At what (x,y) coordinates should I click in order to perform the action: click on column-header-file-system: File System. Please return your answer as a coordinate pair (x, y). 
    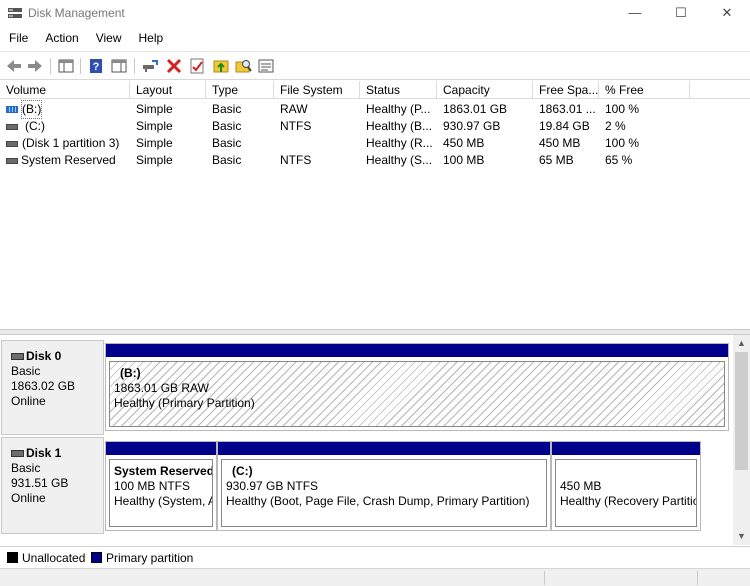
    Looking at the image, I should click on (317, 90).